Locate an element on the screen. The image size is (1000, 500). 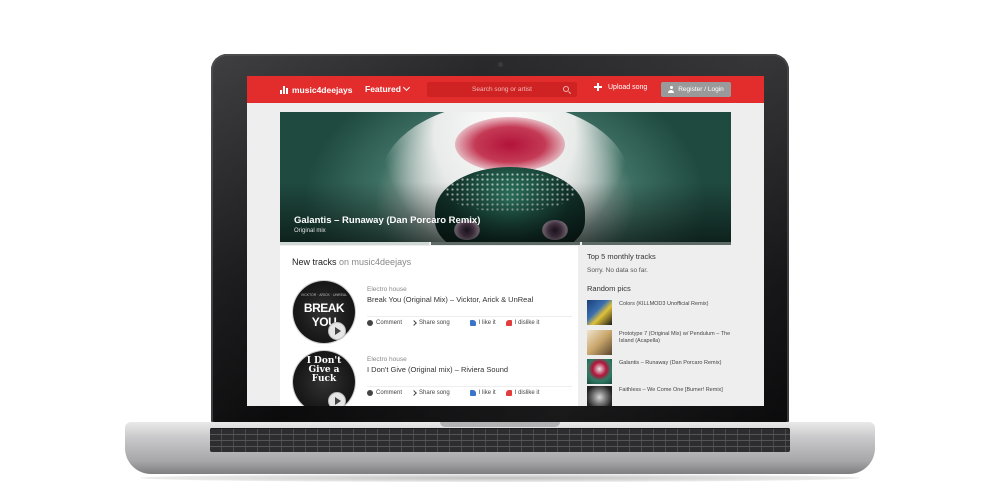
random-pic-item: Faithless – We Come One [Bumer! Remix] is located at coordinates (662, 396).